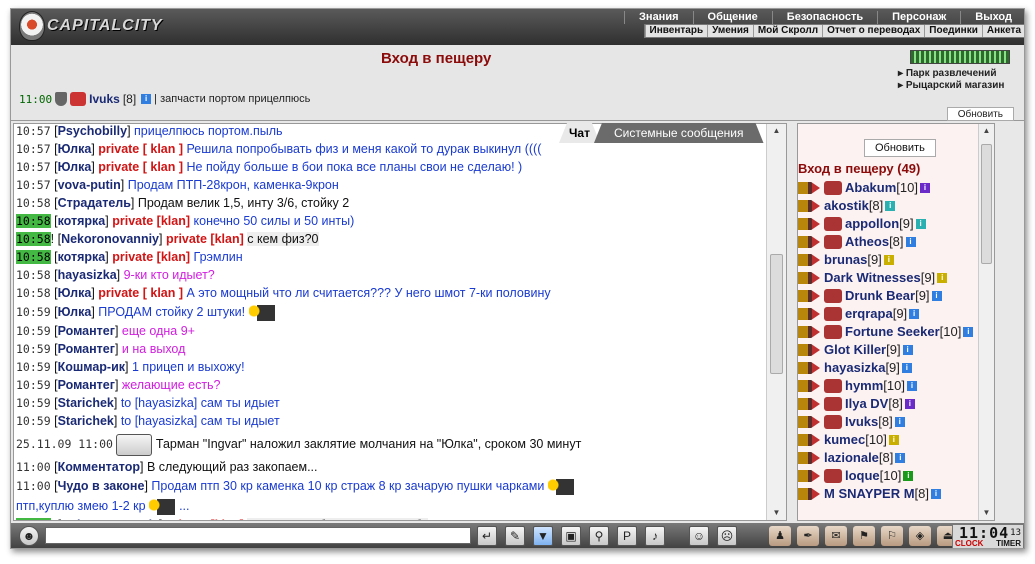  Describe the element at coordinates (866, 404) in the screenshot. I see `user-name: Ilya DV` at that location.